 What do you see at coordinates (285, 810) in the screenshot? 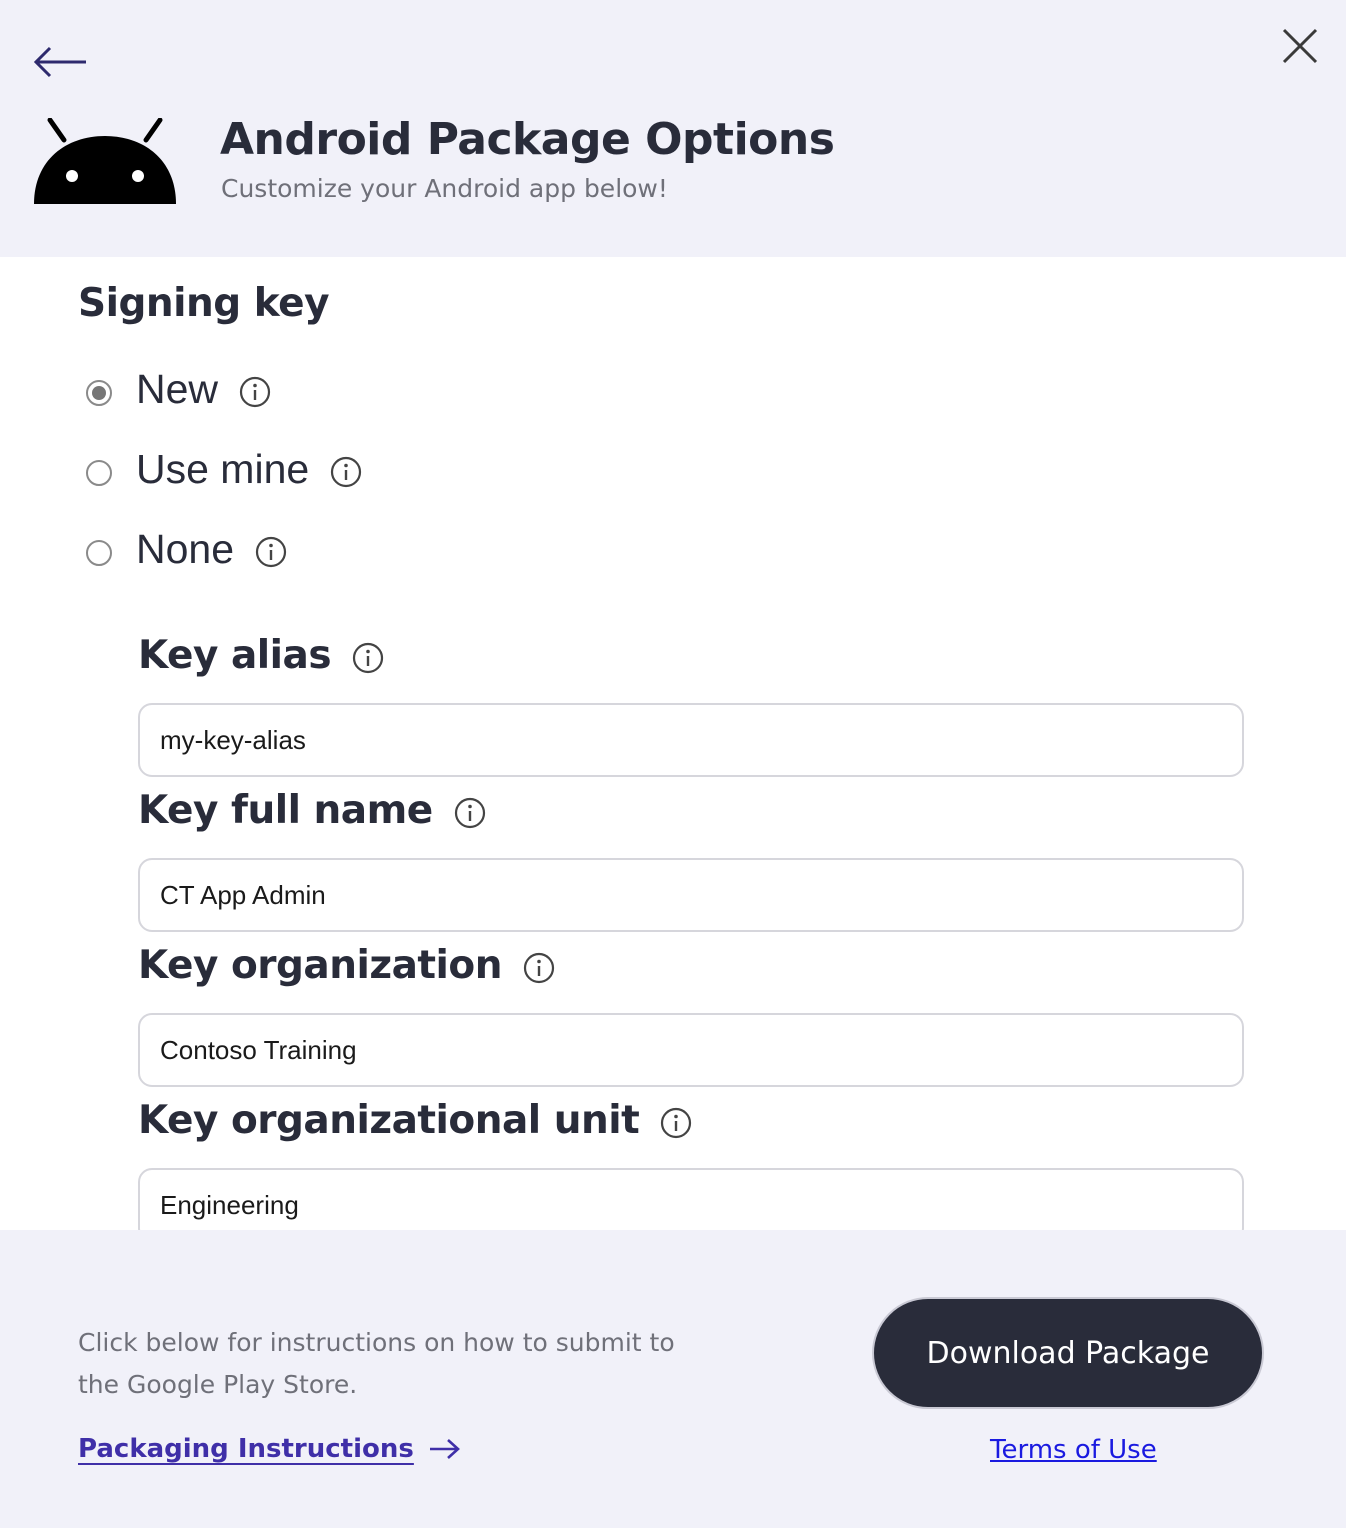
I see `key-full-name-label-text: Key full name` at bounding box center [285, 810].